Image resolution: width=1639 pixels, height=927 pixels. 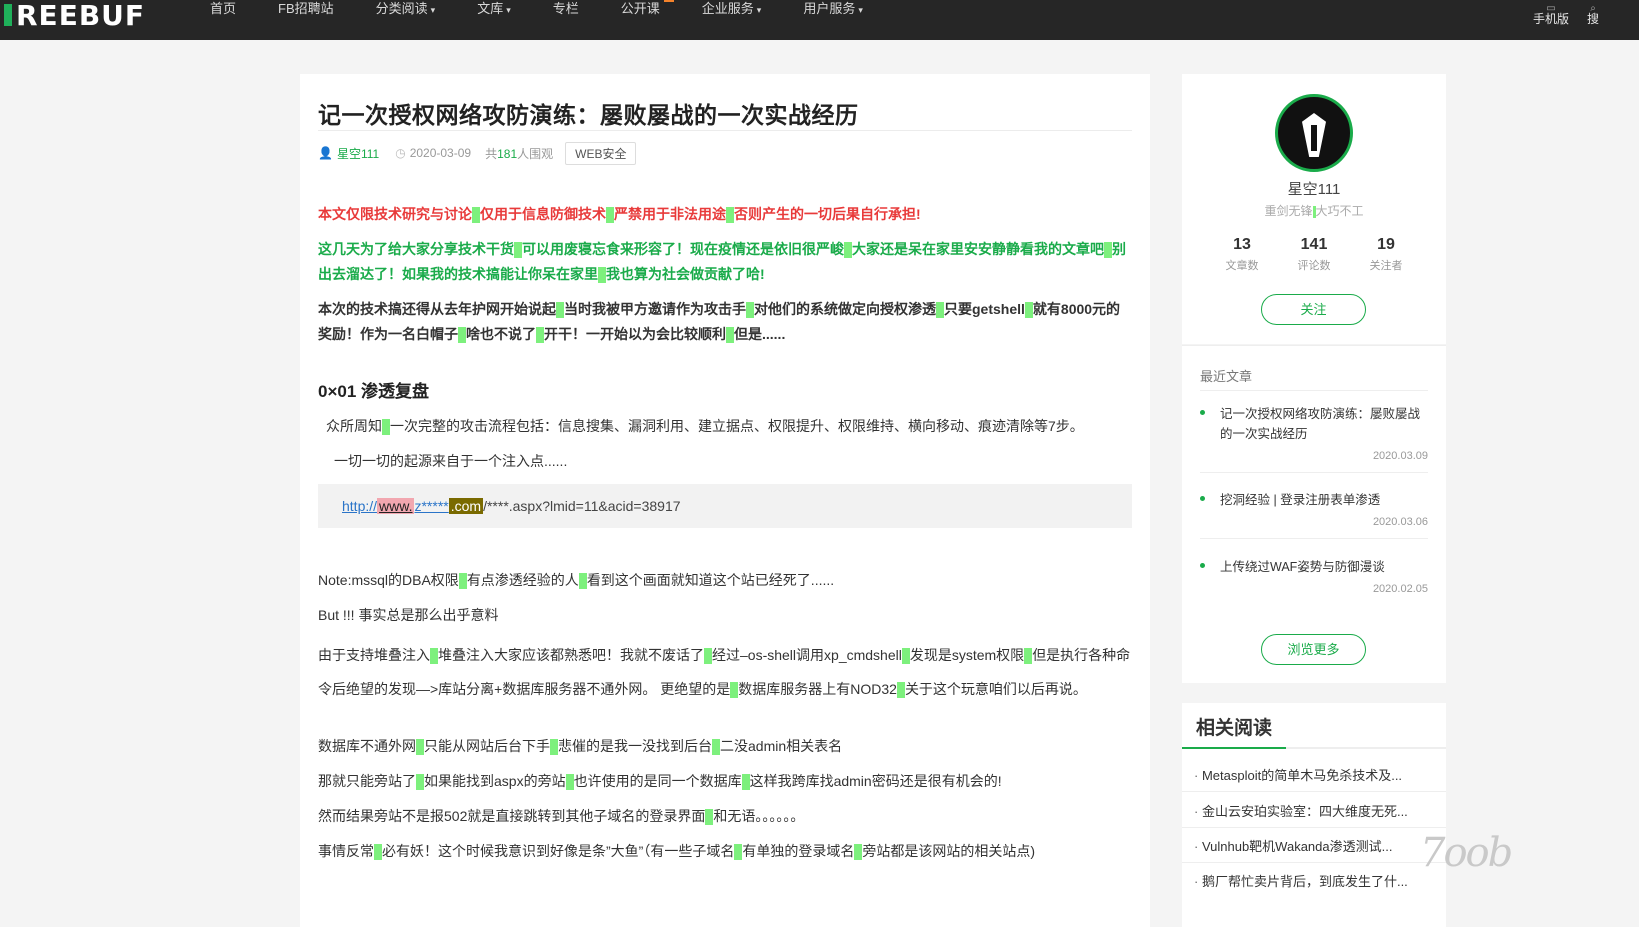 What do you see at coordinates (558, 851) in the screenshot?
I see `text-segment: 必有妖！这个时候我意识到好像是条”大鱼”（有一些子域名` at bounding box center [558, 851].